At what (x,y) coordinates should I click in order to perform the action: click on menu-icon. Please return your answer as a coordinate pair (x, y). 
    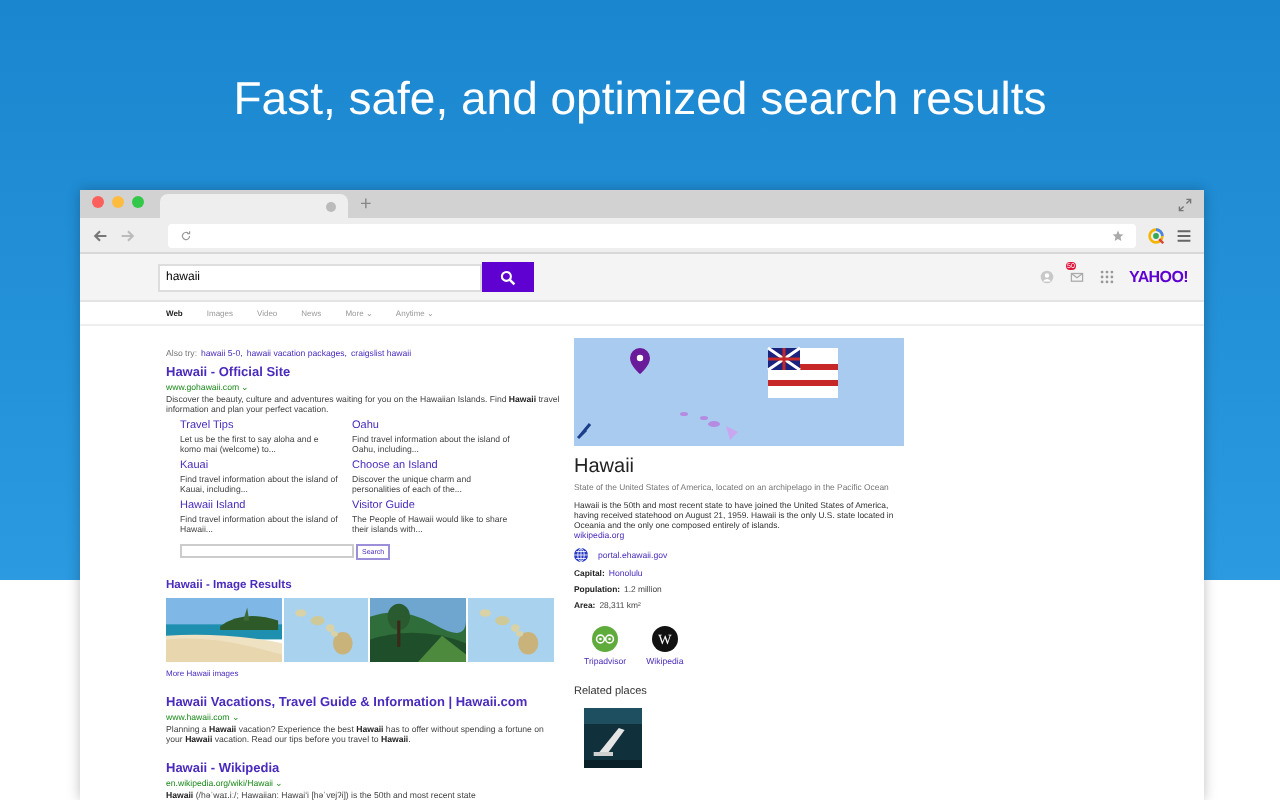
    Looking at the image, I should click on (1184, 235).